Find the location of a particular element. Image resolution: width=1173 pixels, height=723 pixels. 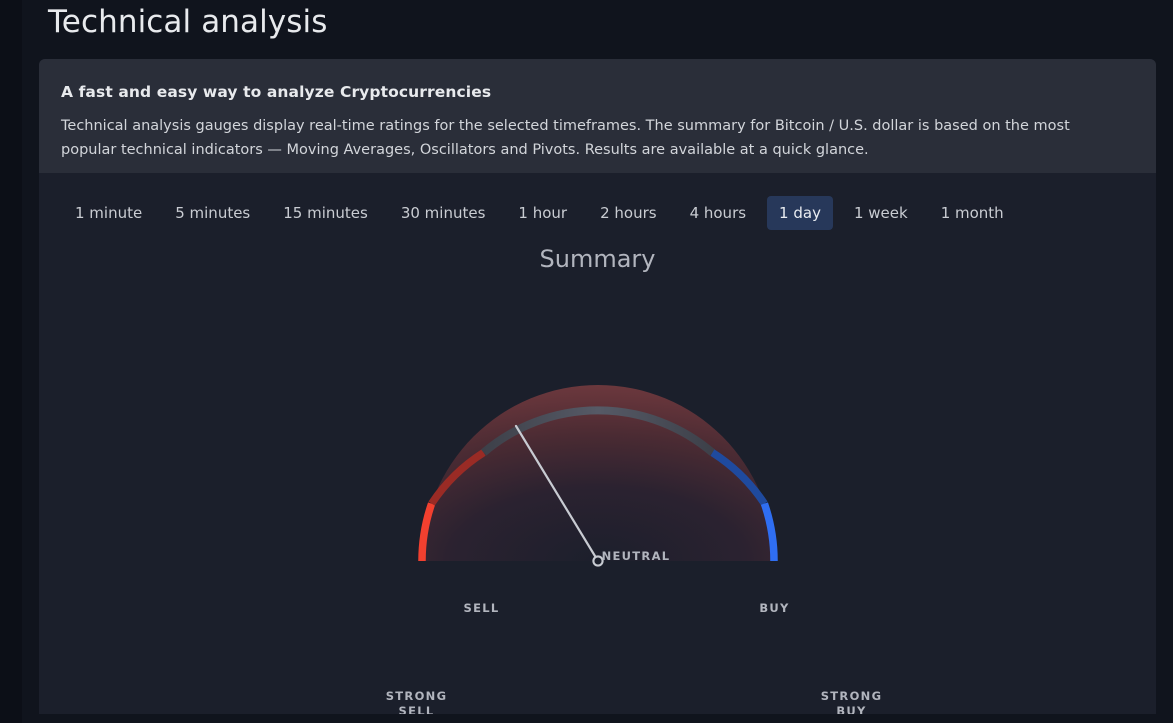

gauge-label-sell: SELL is located at coordinates (481, 608).